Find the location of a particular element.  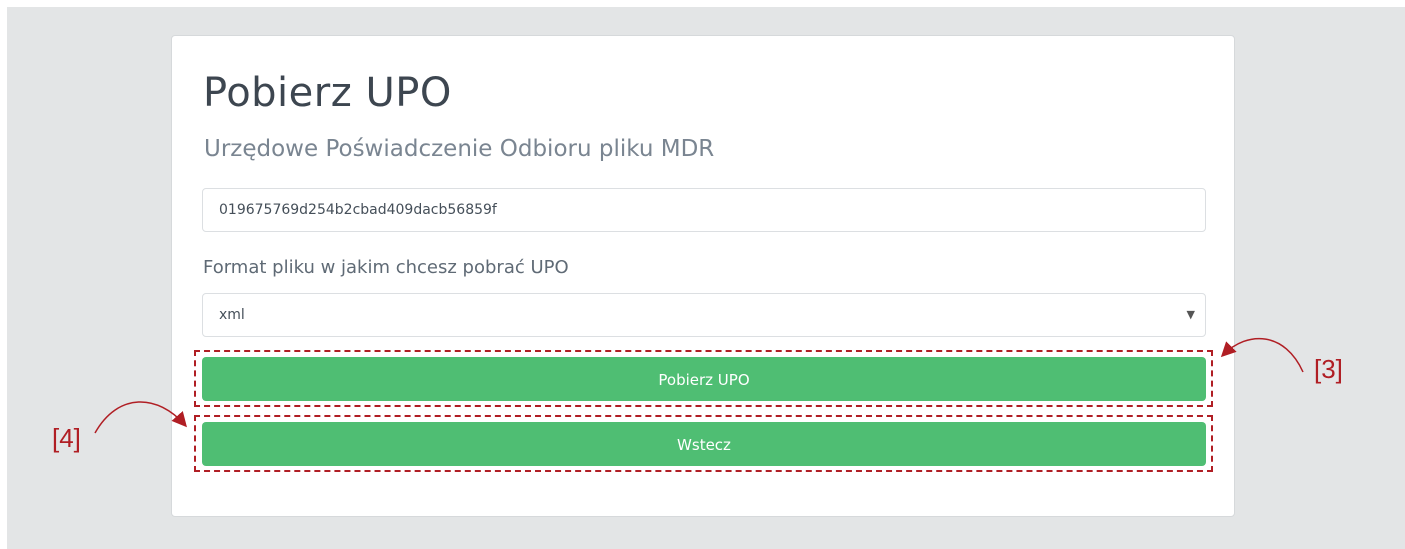

callout-label-3: [3] is located at coordinates (1328, 369).